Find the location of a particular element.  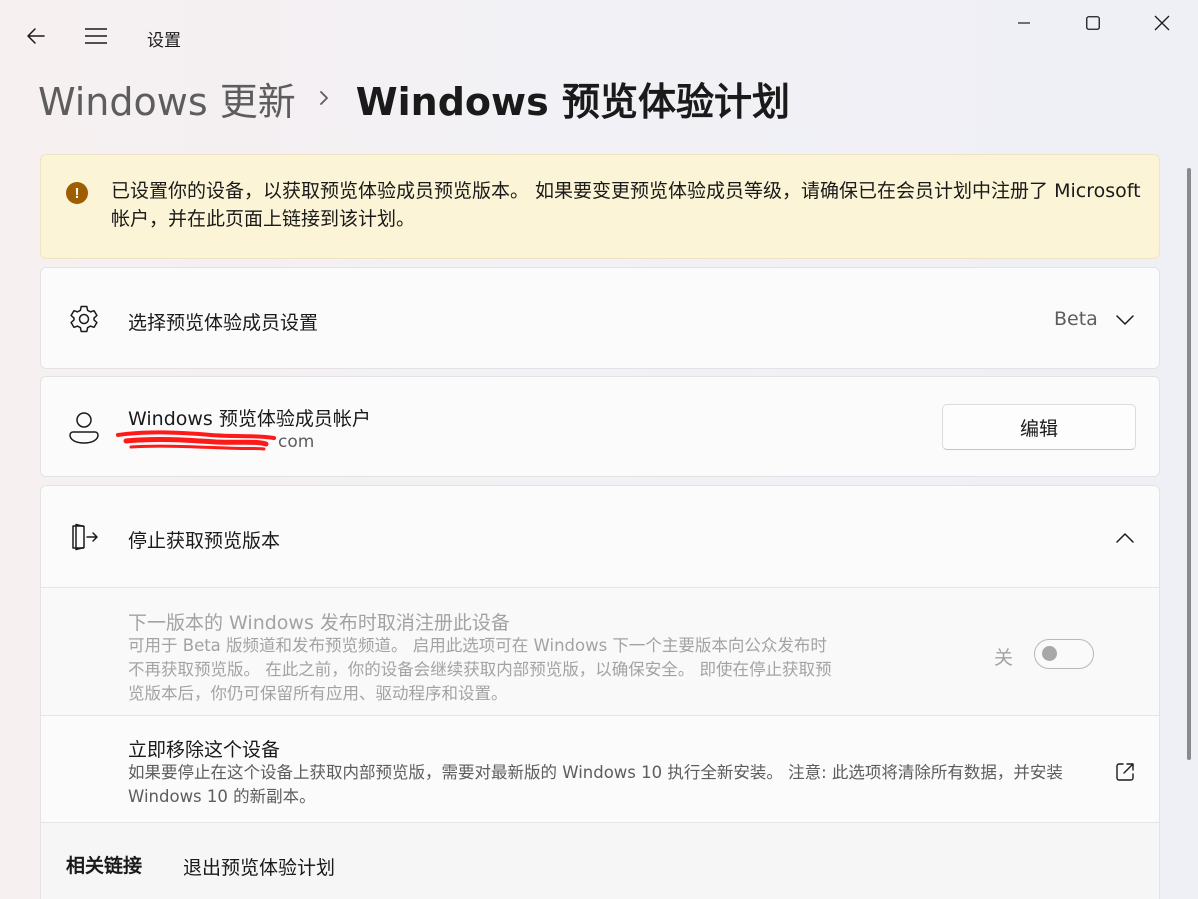

toggle-state-label: 关 is located at coordinates (1004, 658).